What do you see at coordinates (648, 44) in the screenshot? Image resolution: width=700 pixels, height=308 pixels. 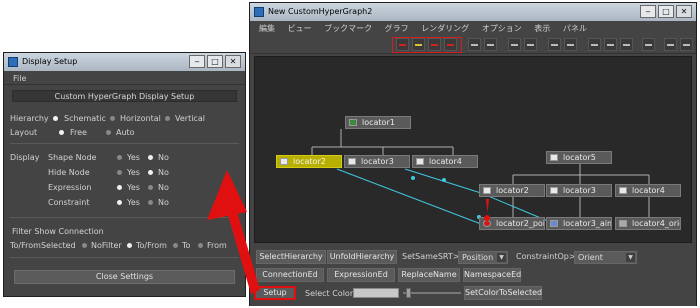 I see `light-icon` at bounding box center [648, 44].